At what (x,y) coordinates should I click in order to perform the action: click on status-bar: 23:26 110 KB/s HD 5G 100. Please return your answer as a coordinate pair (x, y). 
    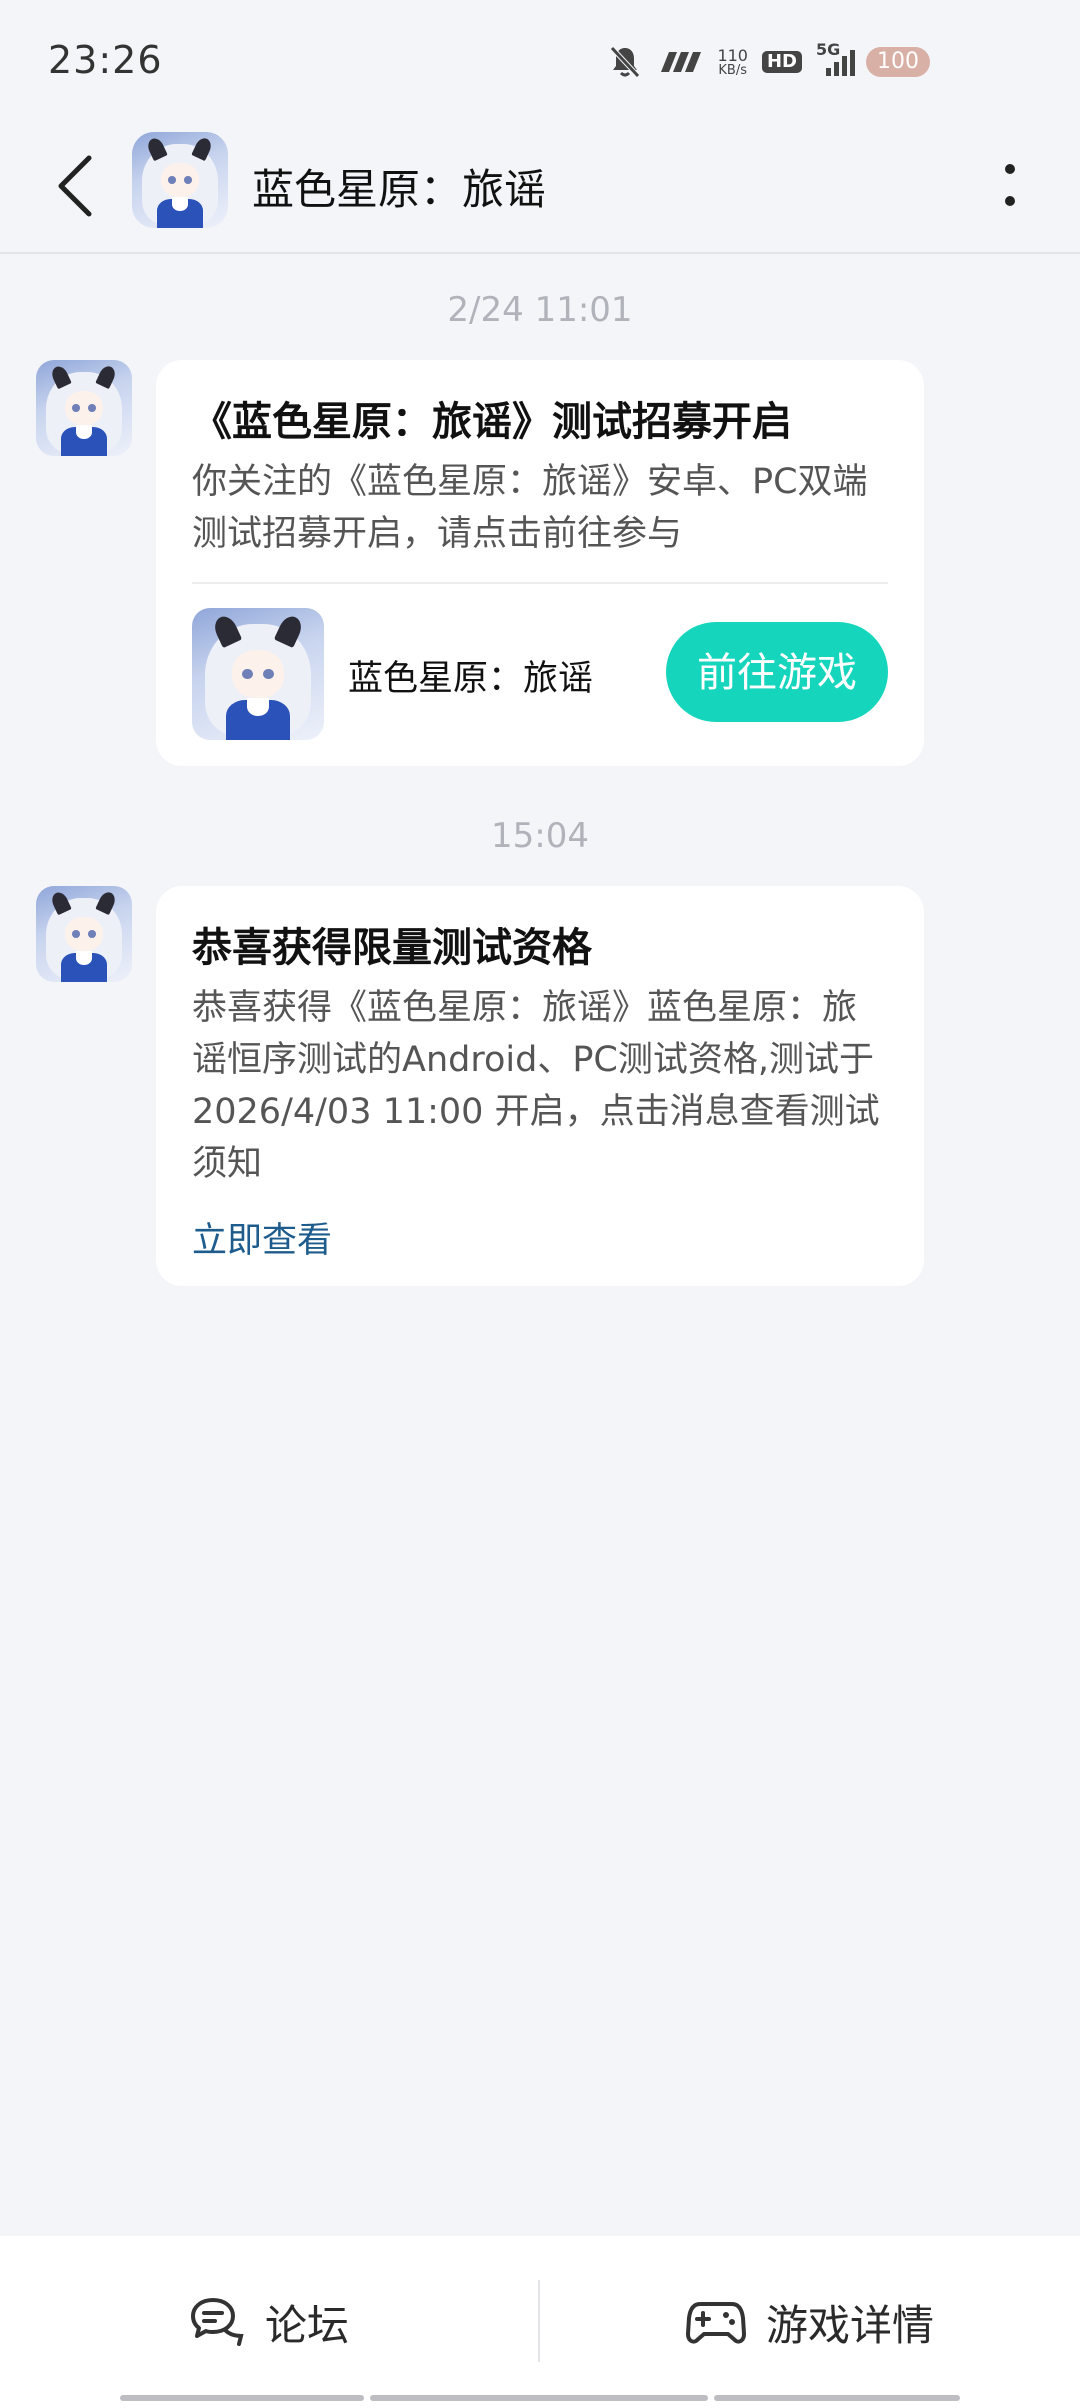
    Looking at the image, I should click on (540, 60).